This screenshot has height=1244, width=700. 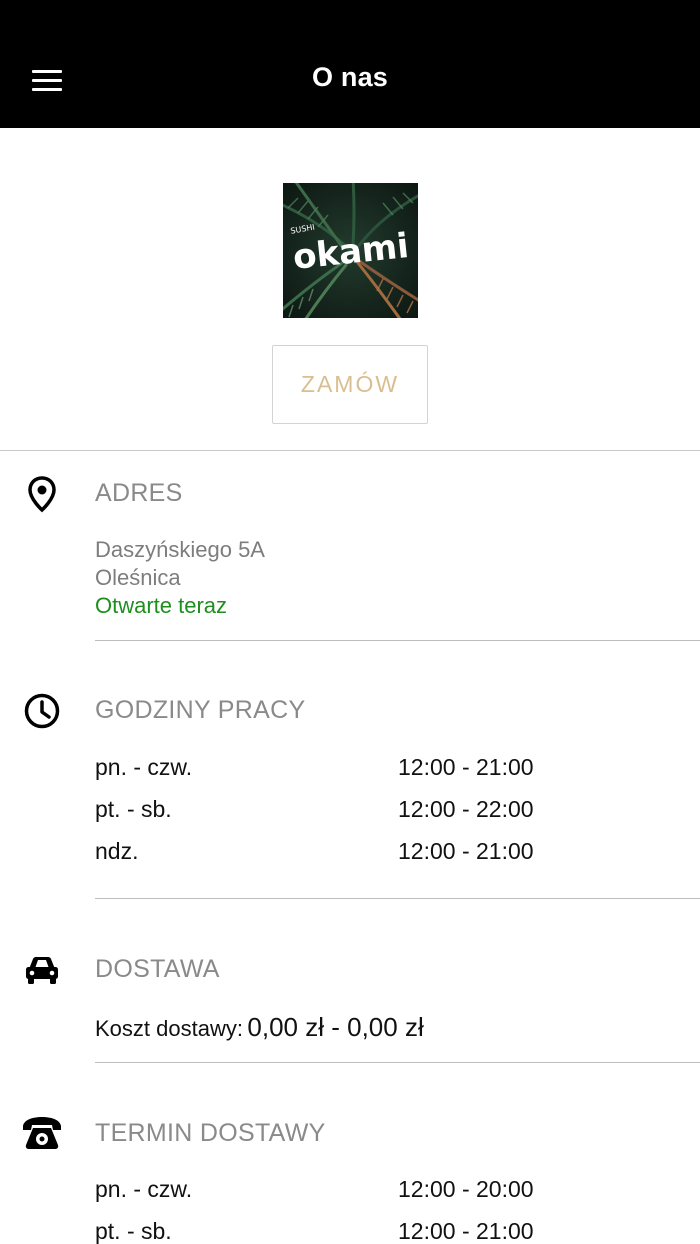 I want to click on delivery-hours-day: pt. - sb., so click(x=133, y=1231).